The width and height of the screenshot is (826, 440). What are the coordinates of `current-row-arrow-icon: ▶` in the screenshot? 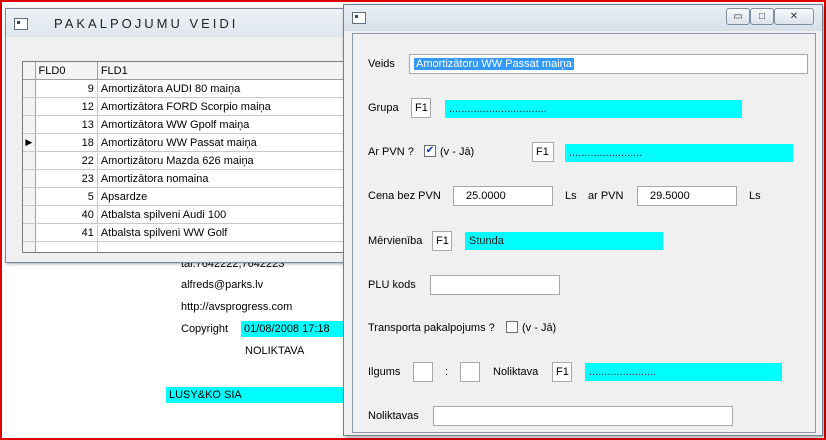 It's located at (29, 142).